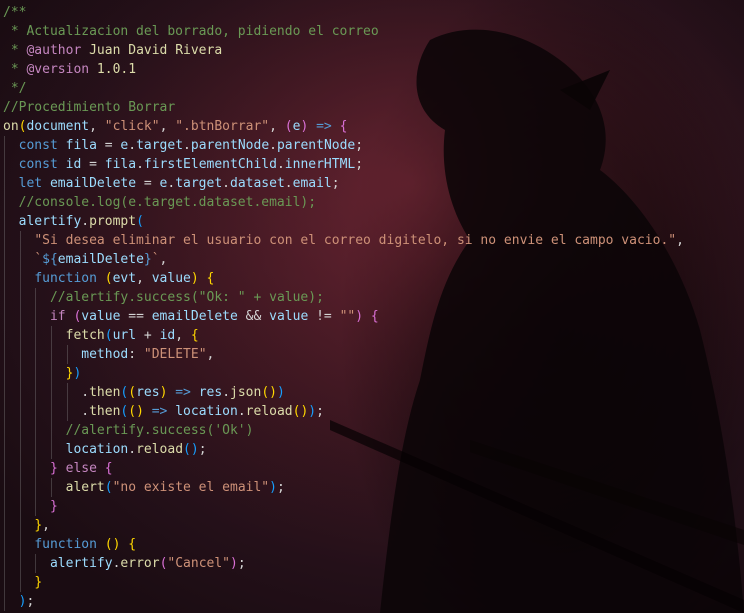 The width and height of the screenshot is (744, 613). What do you see at coordinates (373, 411) in the screenshot?
I see `code-line: .then(() => location.reload());` at bounding box center [373, 411].